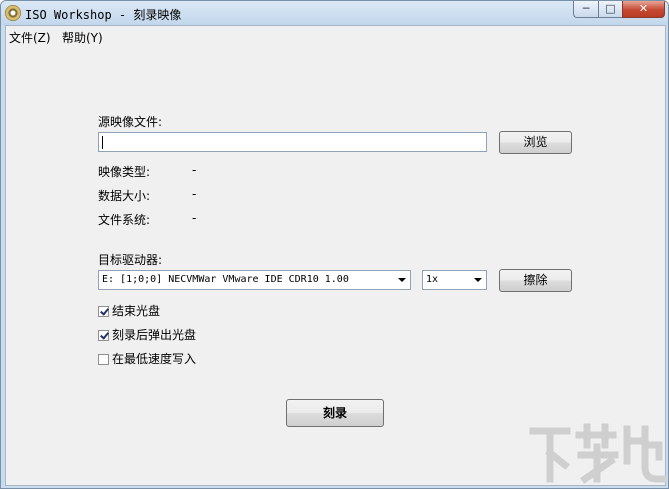  What do you see at coordinates (154, 335) in the screenshot?
I see `eject-label: 刻录后弹出光盘` at bounding box center [154, 335].